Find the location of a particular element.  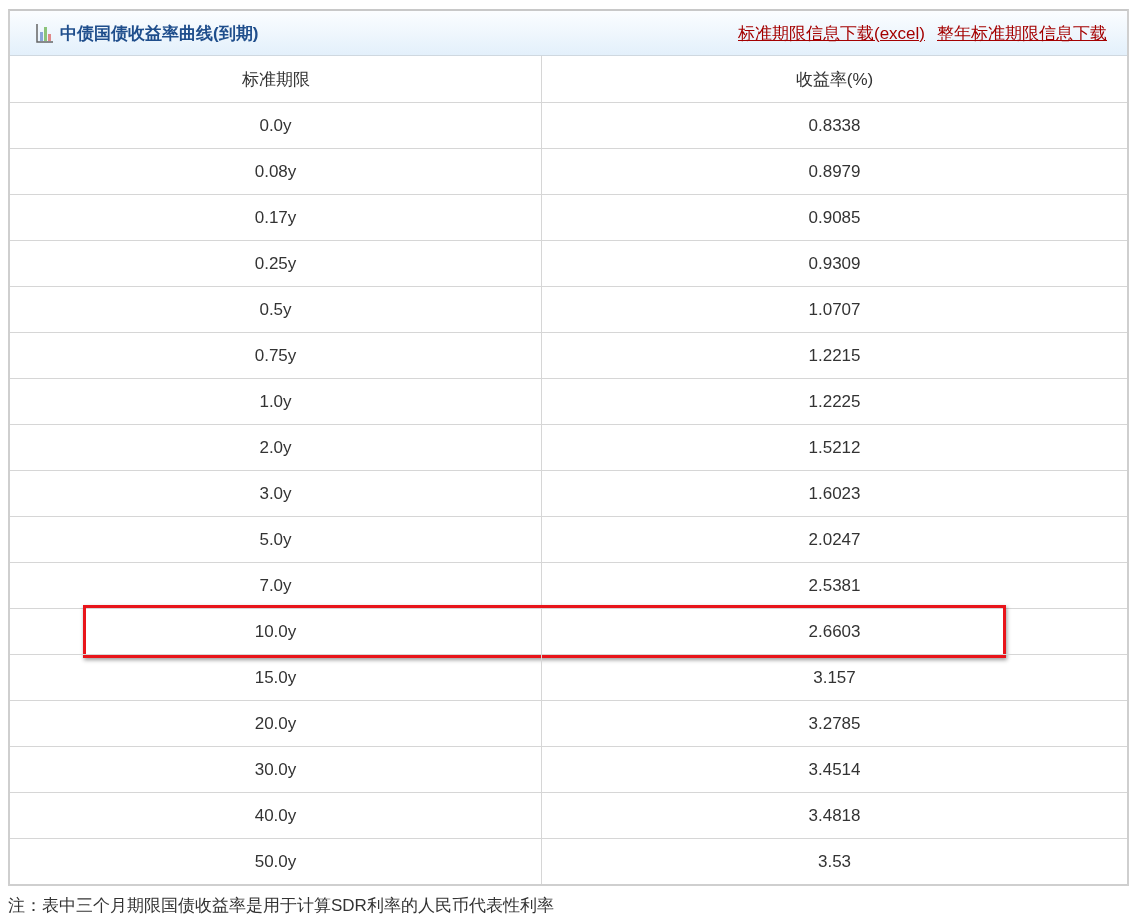

download-link: 整年标准期限信息下载 is located at coordinates (1022, 33).